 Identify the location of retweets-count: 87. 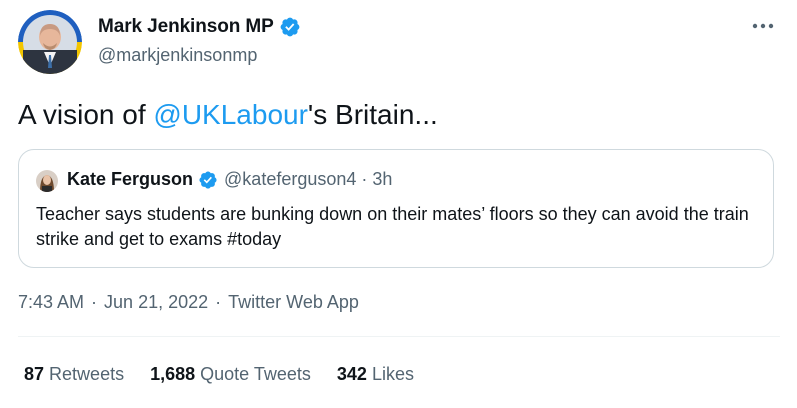
(34, 374).